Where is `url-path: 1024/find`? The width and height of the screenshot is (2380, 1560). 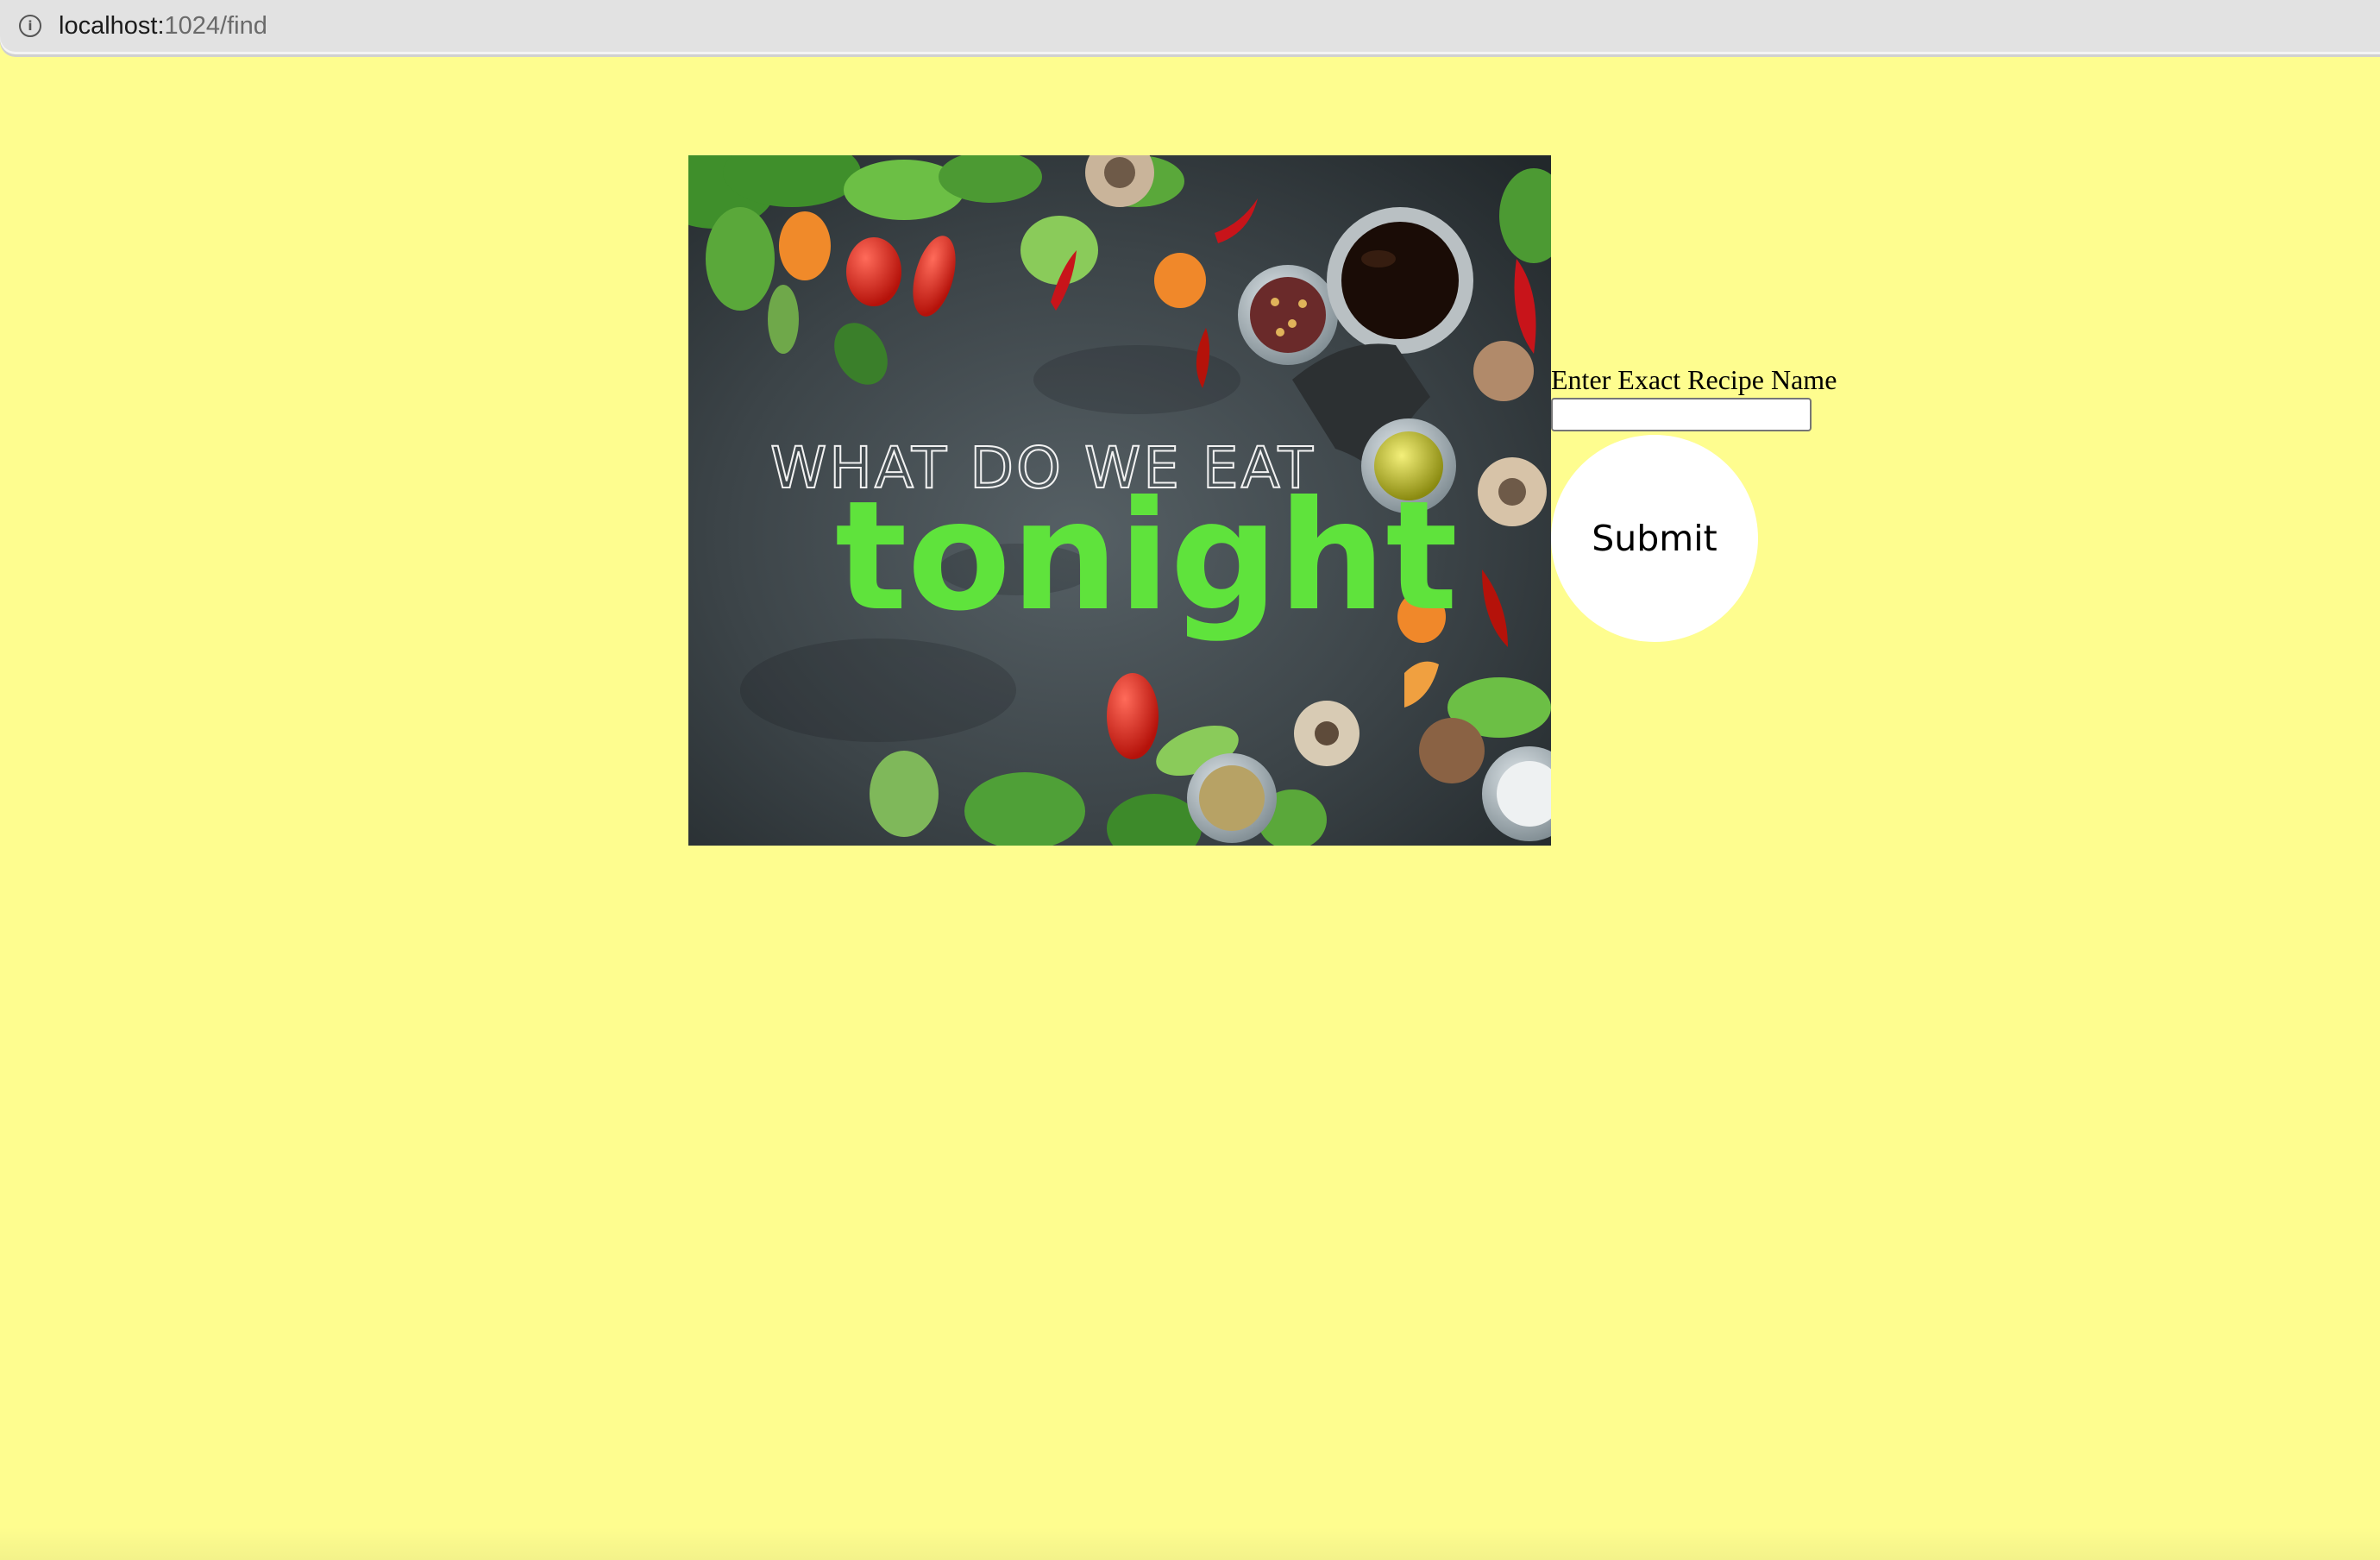
url-path: 1024/find is located at coordinates (215, 26).